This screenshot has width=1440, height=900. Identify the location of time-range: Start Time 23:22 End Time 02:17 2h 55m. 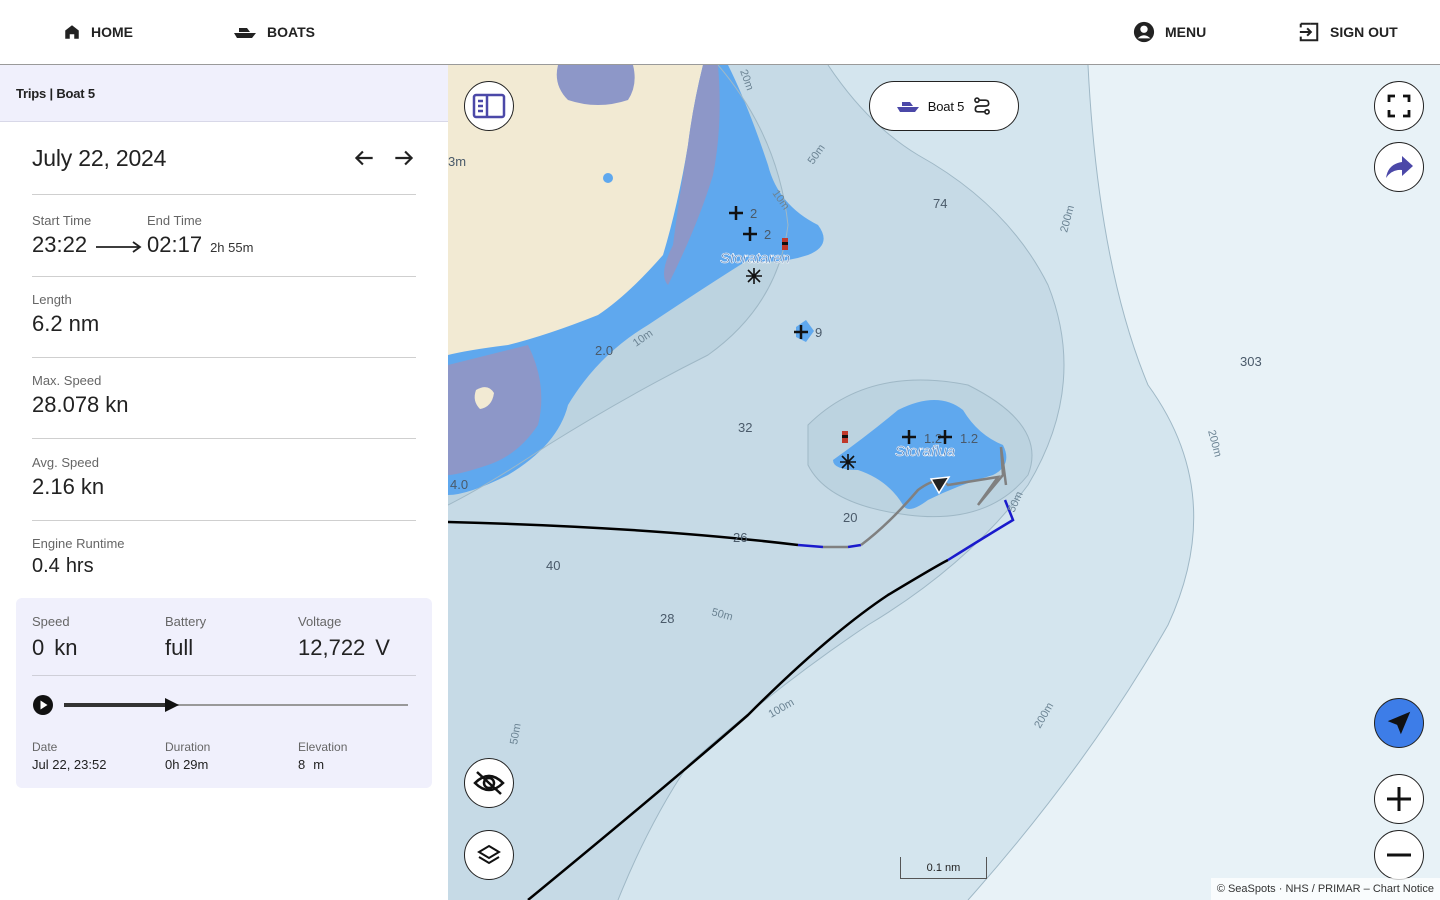
(224, 244).